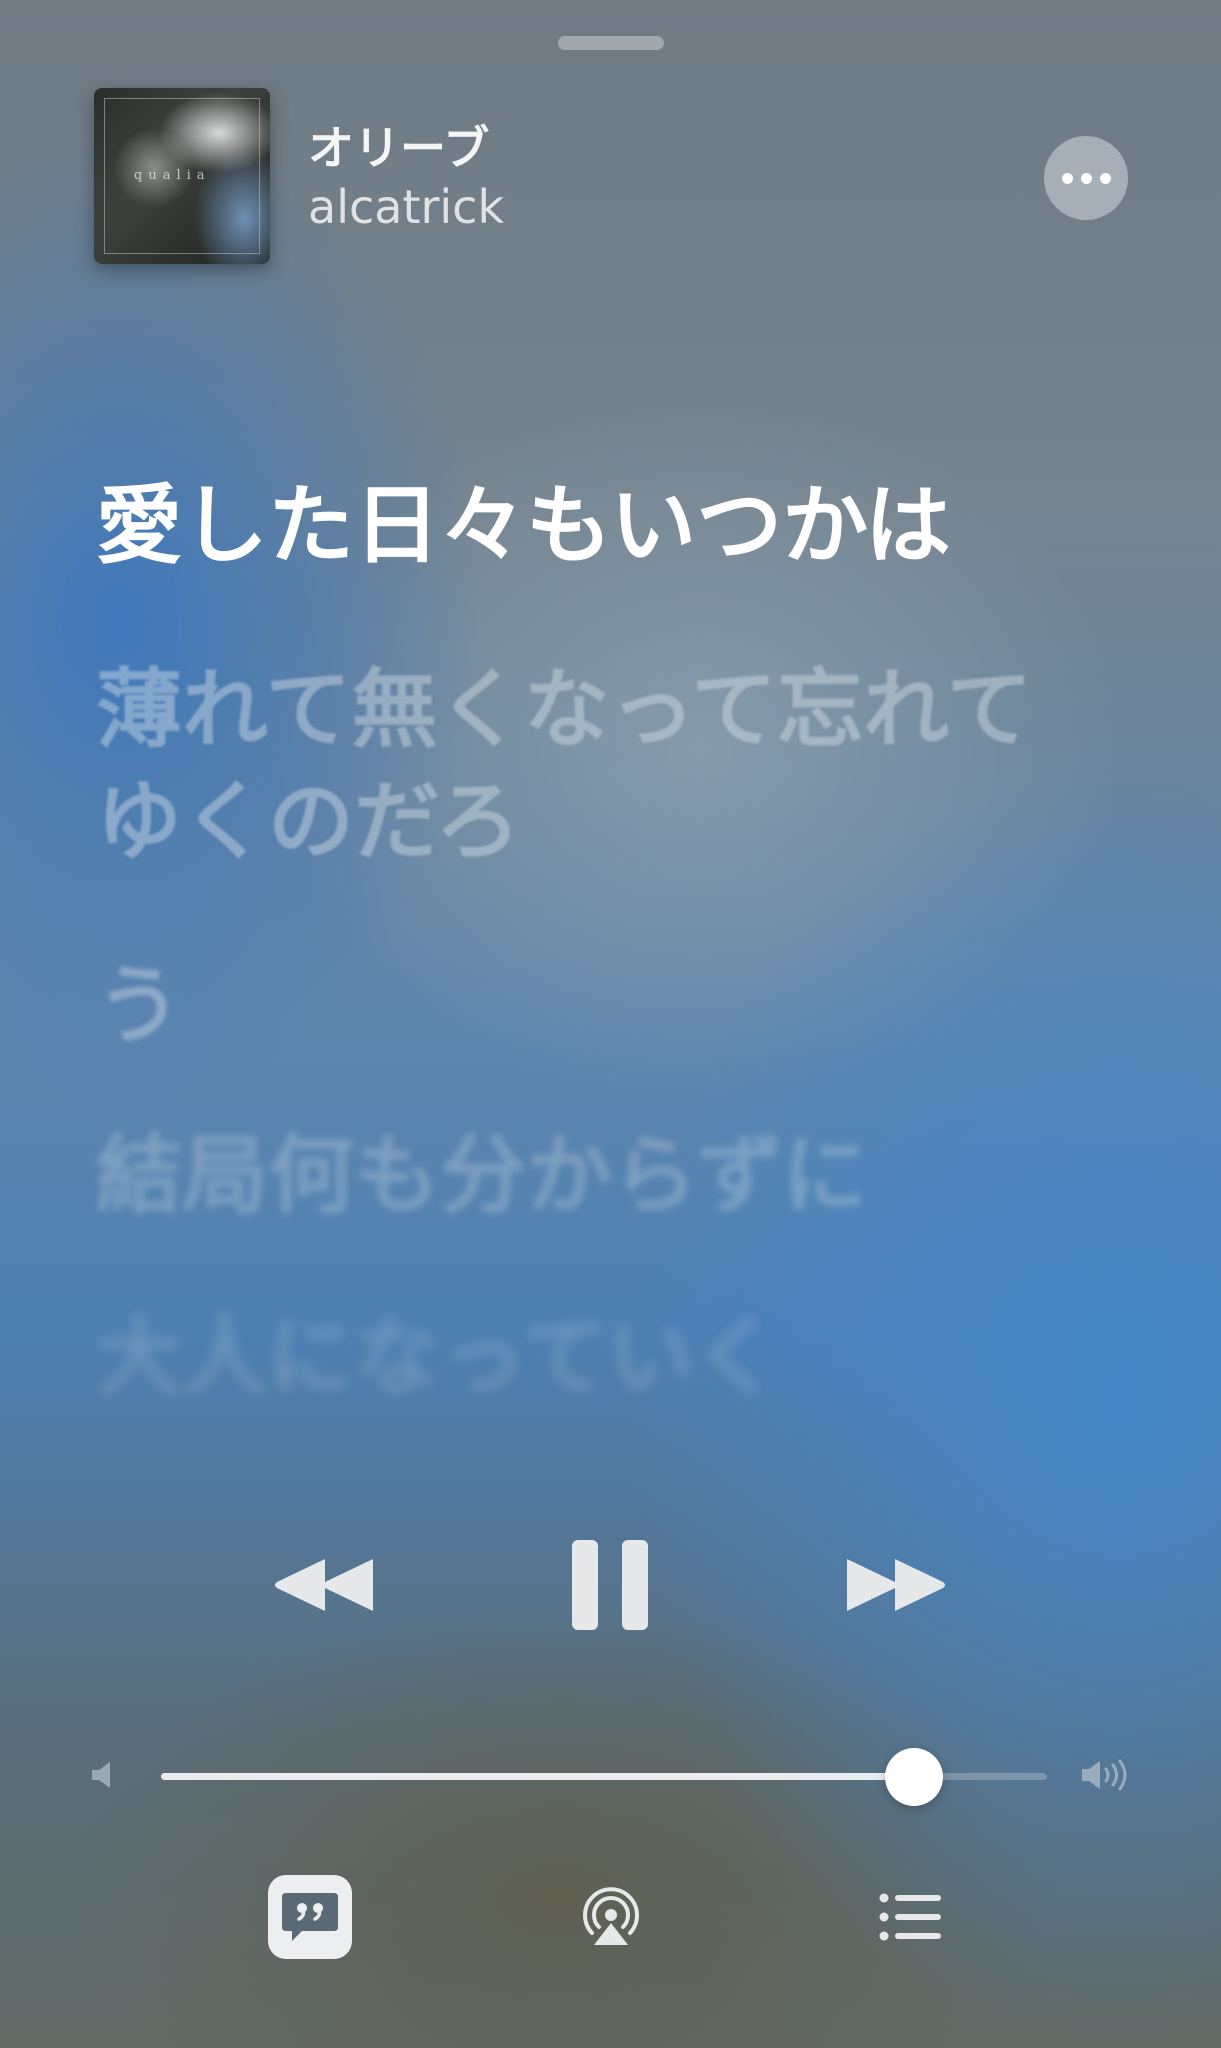  Describe the element at coordinates (611, 43) in the screenshot. I see `sheet-grabber` at that location.